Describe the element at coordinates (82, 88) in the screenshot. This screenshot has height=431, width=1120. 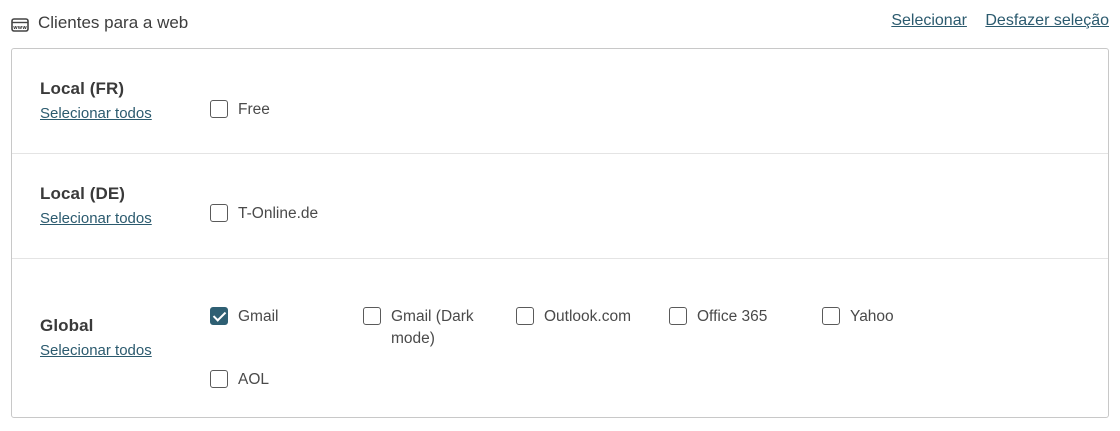
I see `section-name: Local (FR)` at that location.